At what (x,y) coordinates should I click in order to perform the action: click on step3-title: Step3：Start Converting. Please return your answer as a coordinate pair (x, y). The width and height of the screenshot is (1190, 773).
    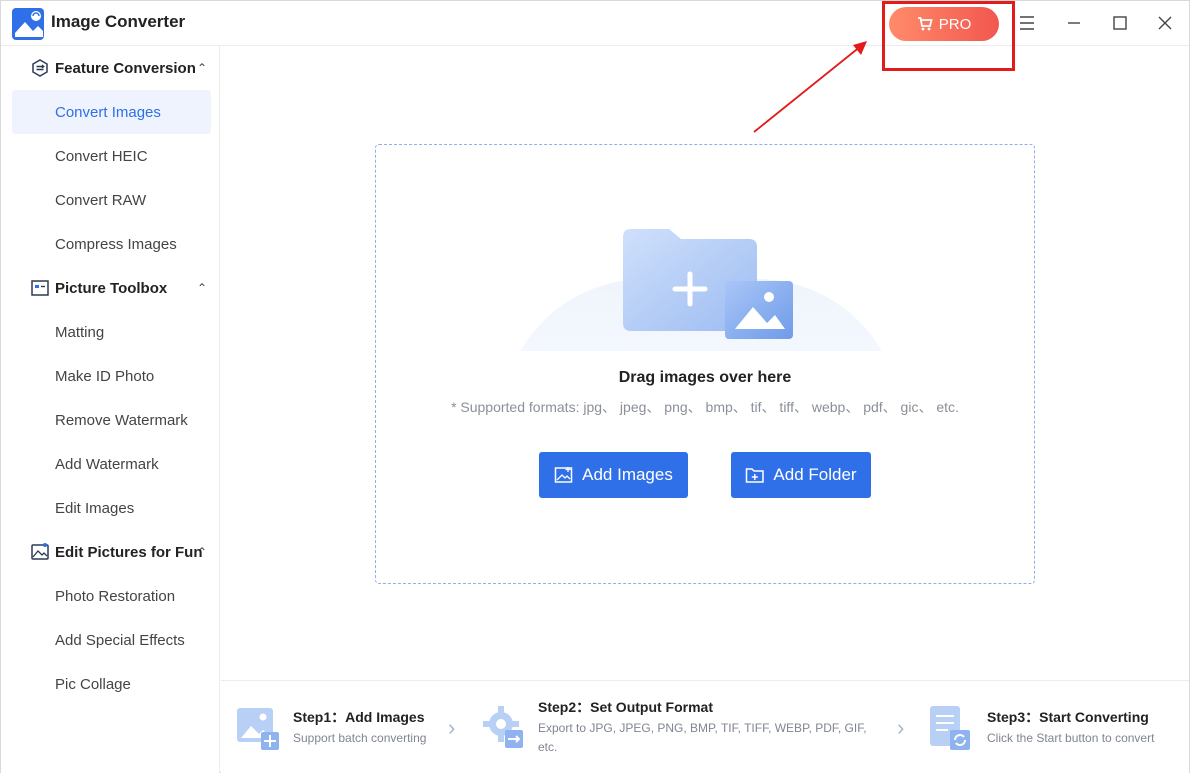
    Looking at the image, I should click on (1068, 717).